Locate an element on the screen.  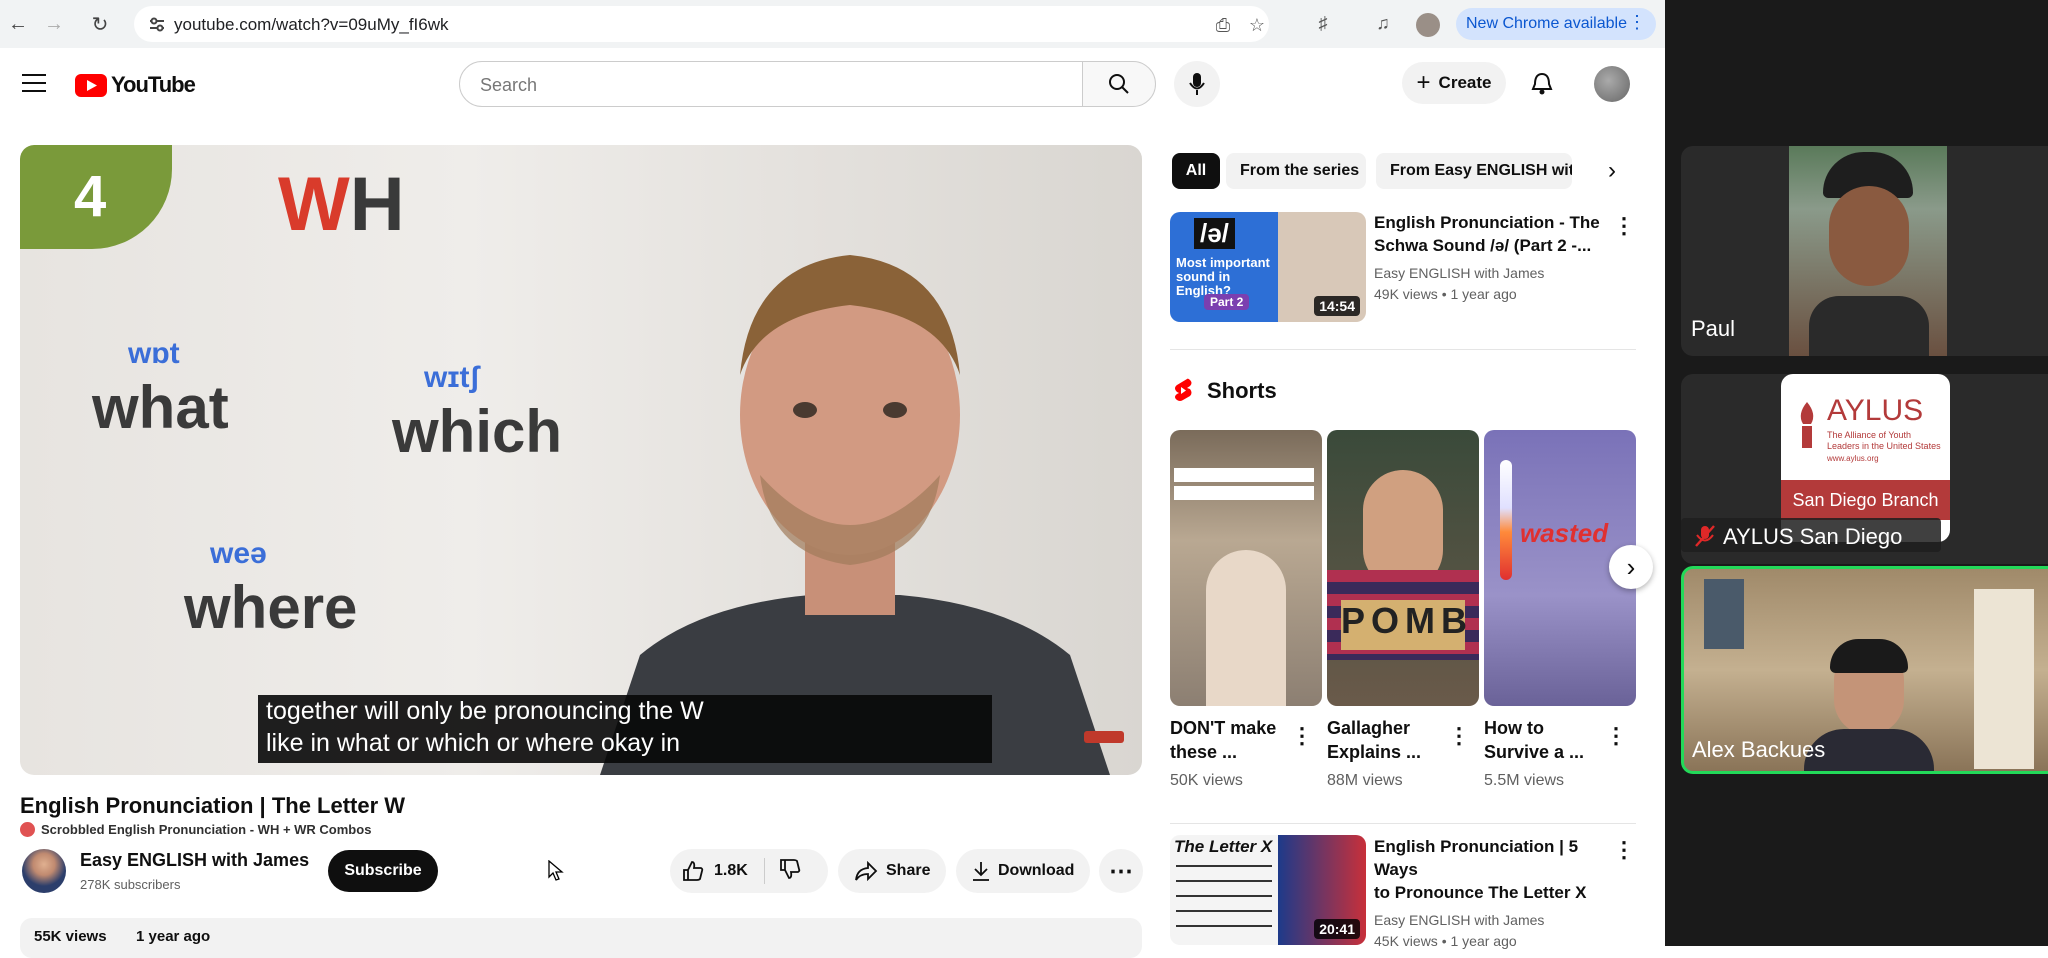
chip-all: All is located at coordinates (1196, 171).